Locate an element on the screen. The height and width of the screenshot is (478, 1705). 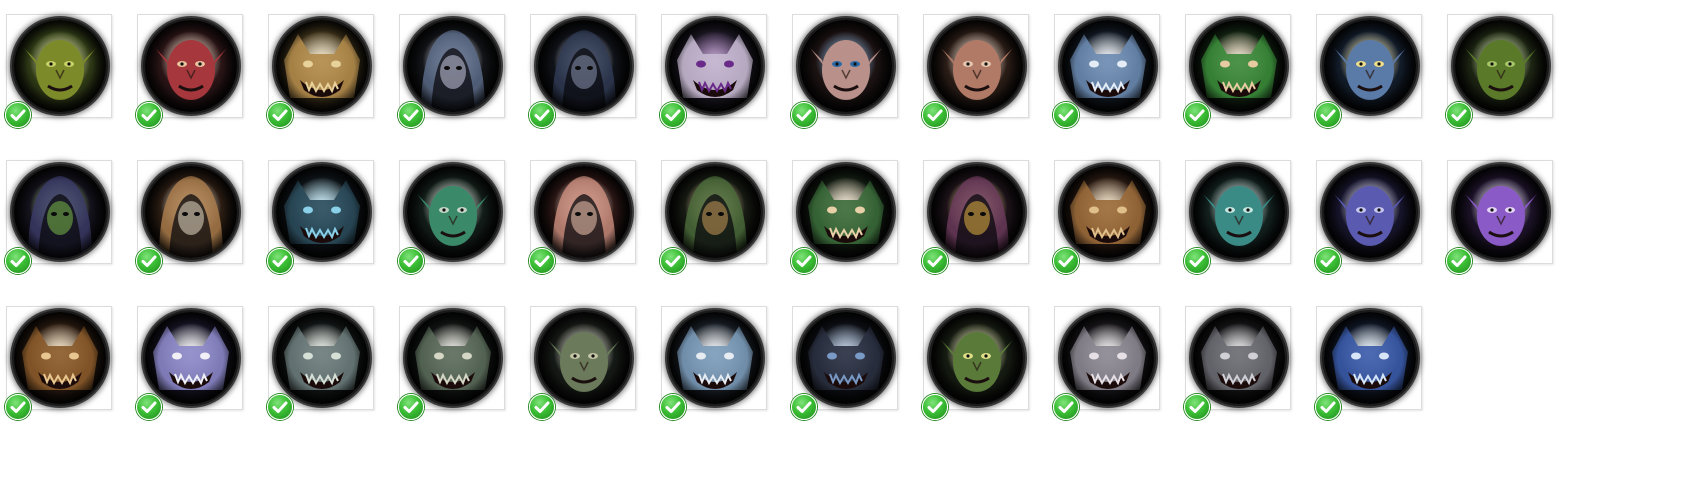
swamp-hag-icon is located at coordinates (453, 212).